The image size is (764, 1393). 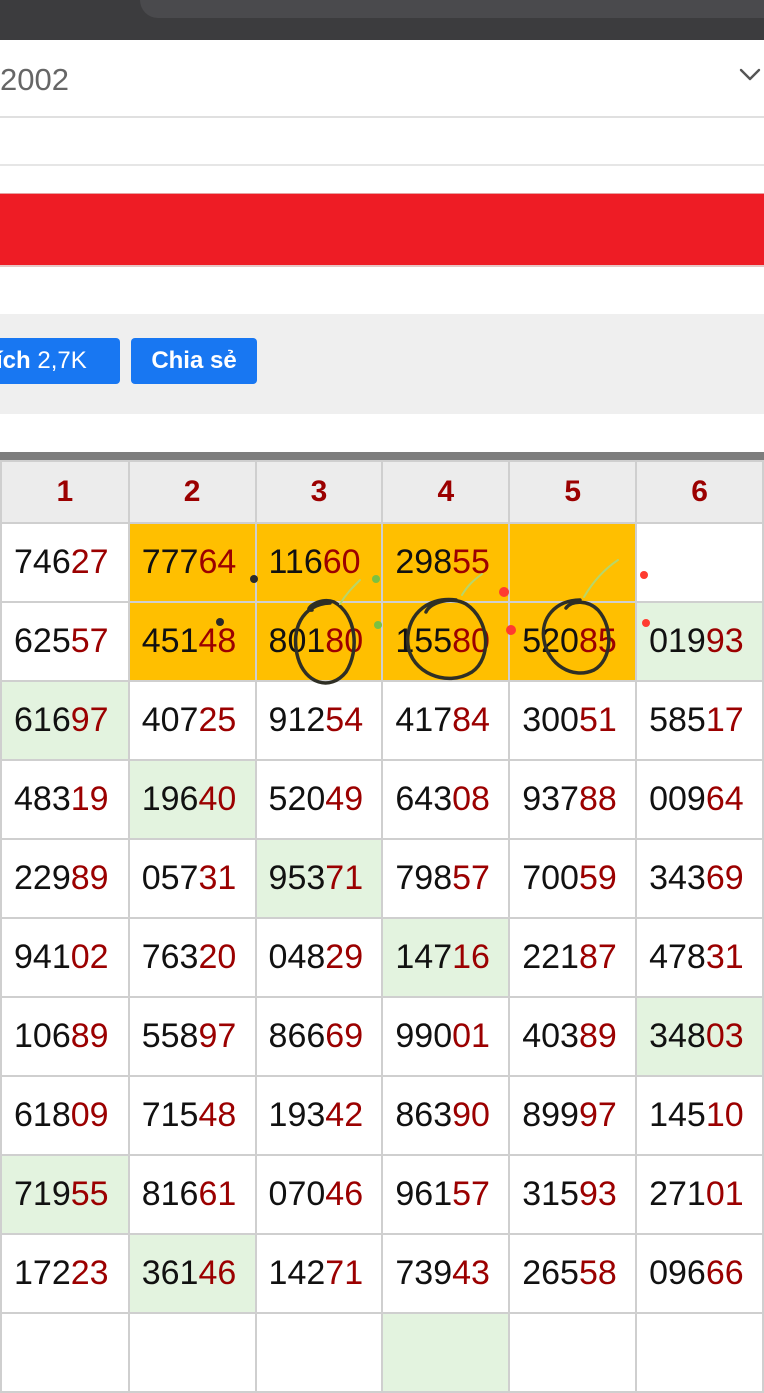 What do you see at coordinates (550, 878) in the screenshot?
I see `cell-lead-digits: 700` at bounding box center [550, 878].